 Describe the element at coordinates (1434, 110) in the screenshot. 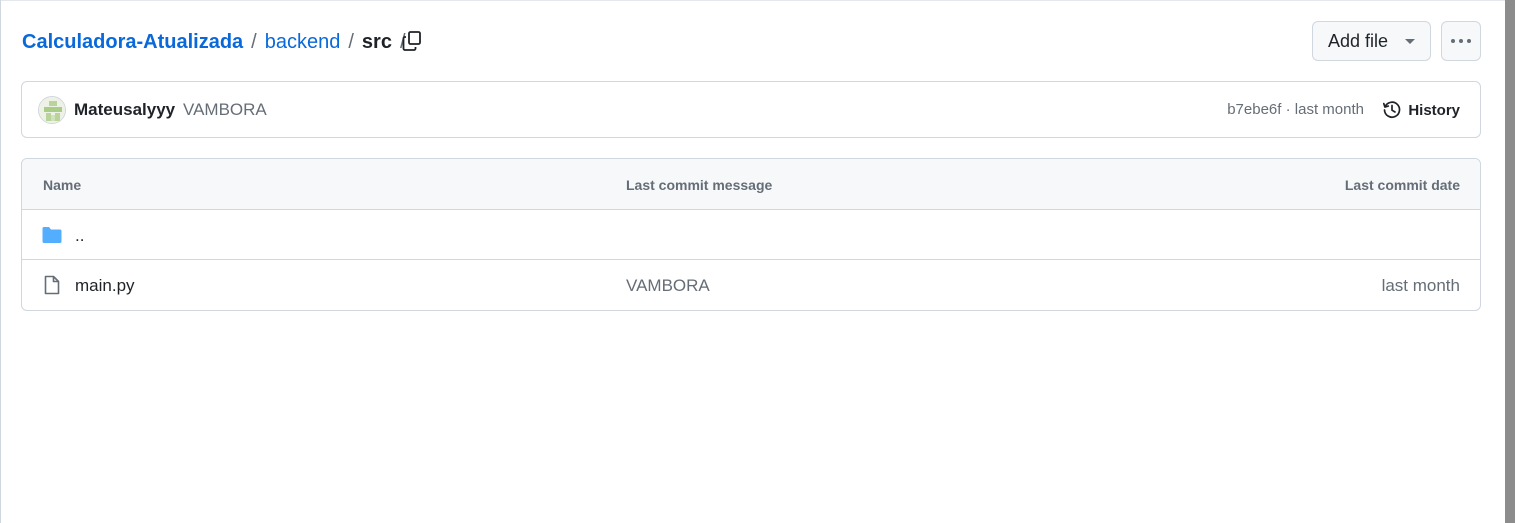

I see `history-label: History` at that location.